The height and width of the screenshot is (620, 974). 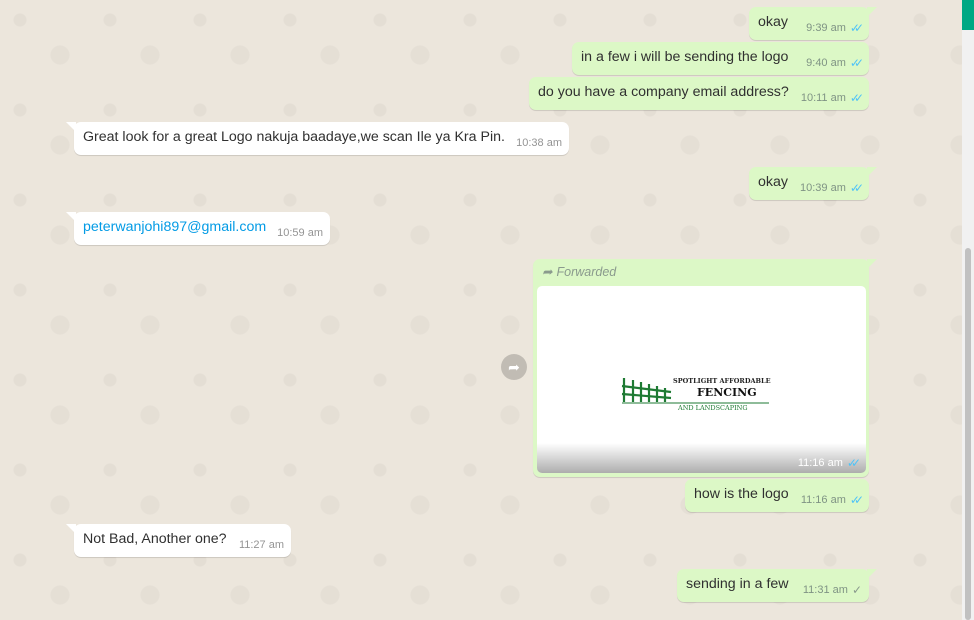 I want to click on message-meta: 10:39 am ✓✓, so click(x=832, y=187).